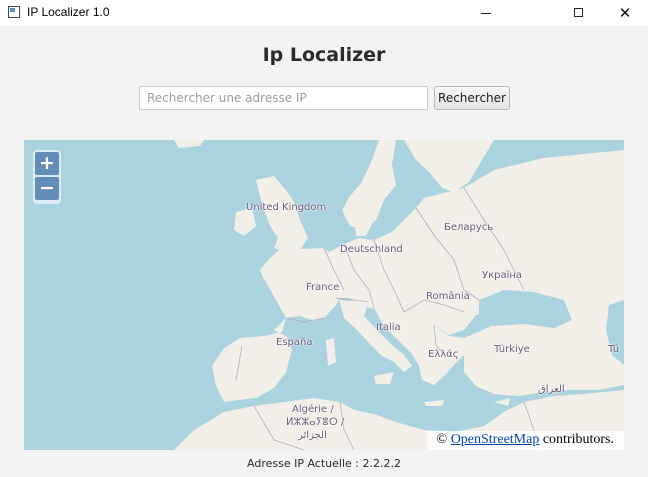  I want to click on page-title: Ip Localizer, so click(324, 55).